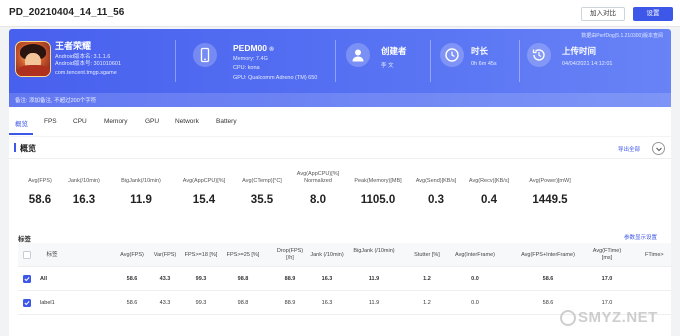 This screenshot has height=336, width=680. I want to click on duration-value: 0h 6m 45s, so click(484, 64).